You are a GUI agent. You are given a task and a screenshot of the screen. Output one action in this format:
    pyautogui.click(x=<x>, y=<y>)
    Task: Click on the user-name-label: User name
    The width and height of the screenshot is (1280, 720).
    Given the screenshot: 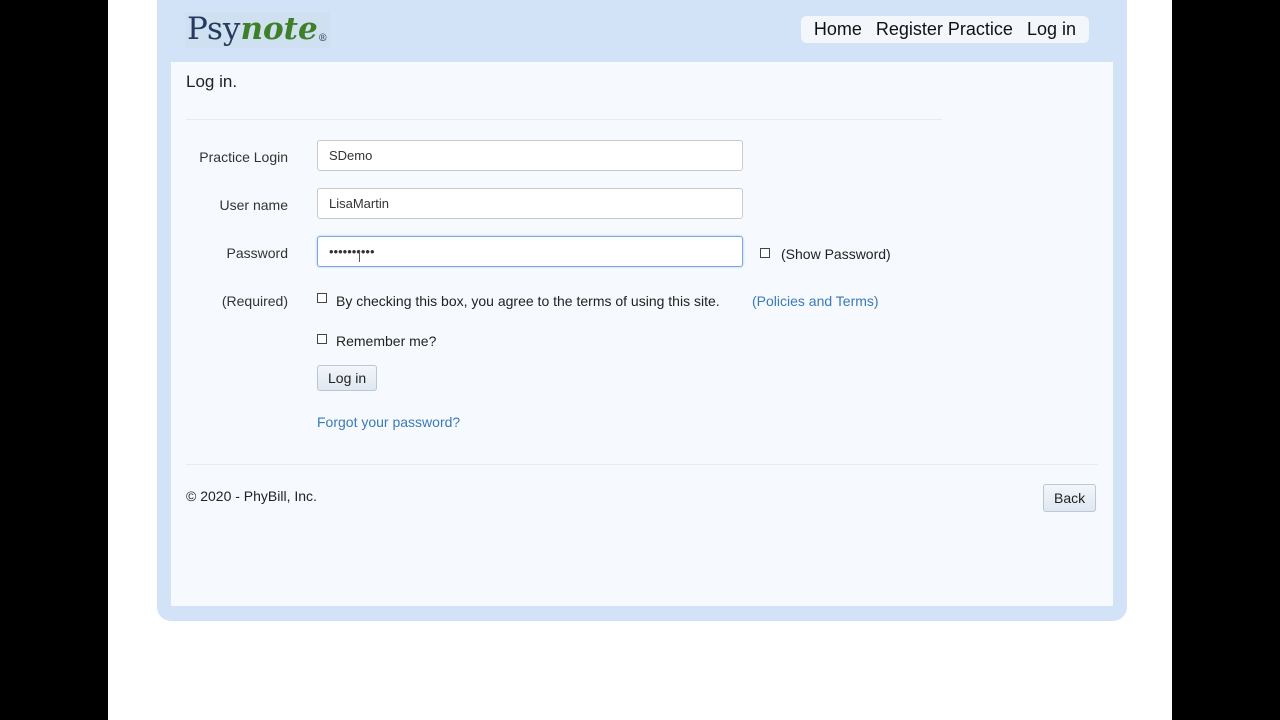 What is the action you would take?
    pyautogui.click(x=253, y=205)
    